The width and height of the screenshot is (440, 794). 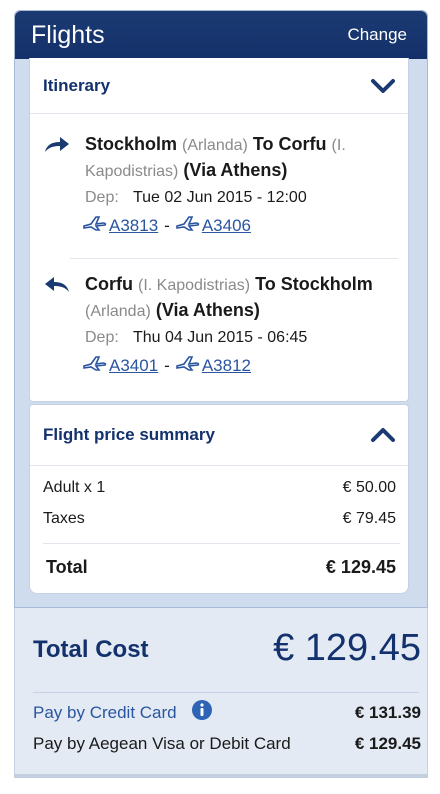 What do you see at coordinates (387, 712) in the screenshot?
I see `pay-credit-value: € 131.39` at bounding box center [387, 712].